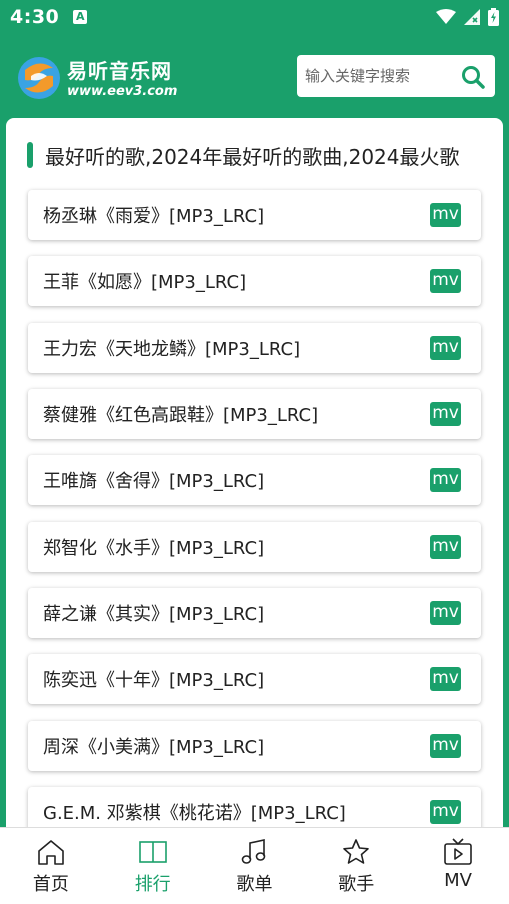 The height and width of the screenshot is (904, 509). What do you see at coordinates (380, 76) in the screenshot?
I see `search-input` at bounding box center [380, 76].